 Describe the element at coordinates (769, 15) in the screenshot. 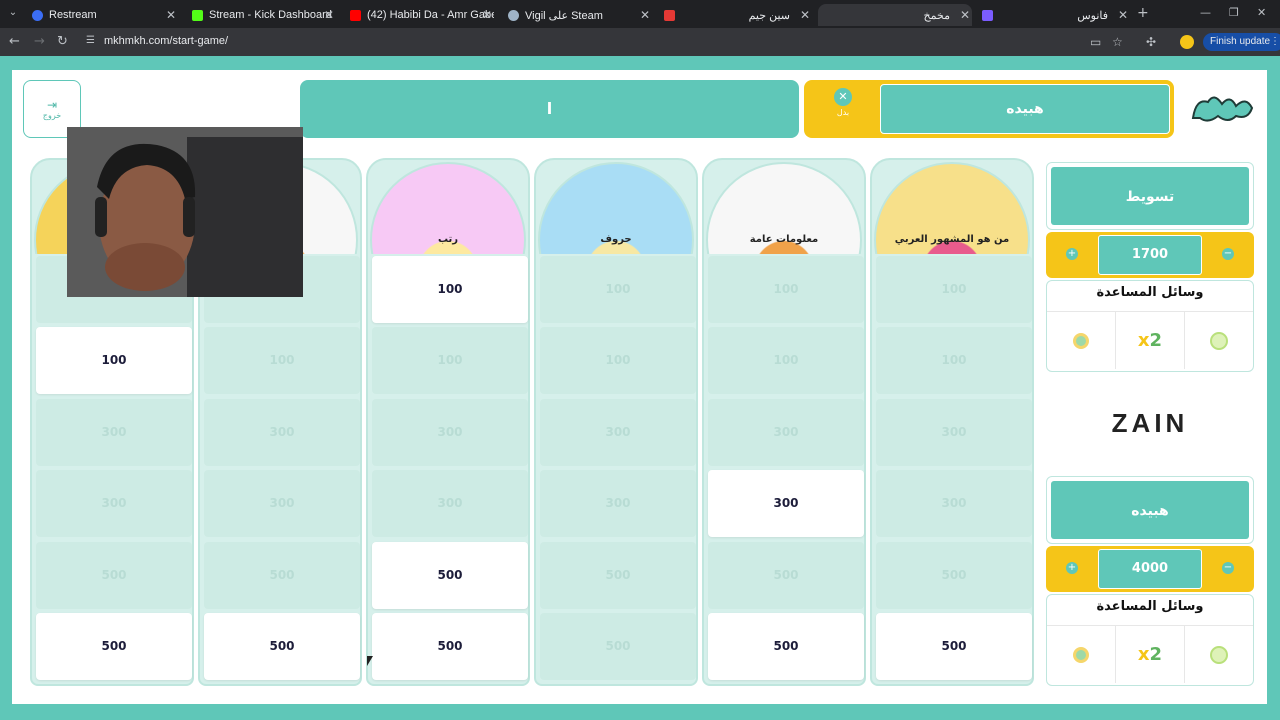

I see `tab-title: سين جيم` at that location.